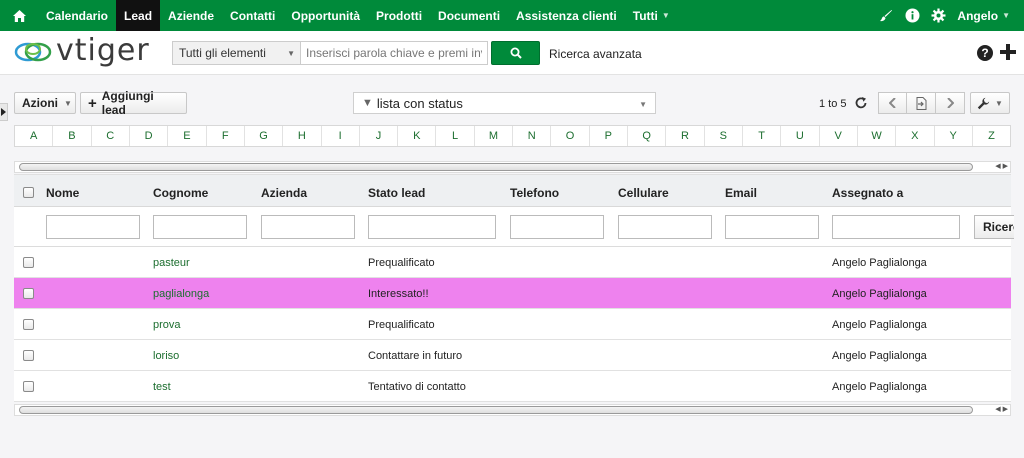 The width and height of the screenshot is (1024, 458). I want to click on alpha-letter-h: H, so click(302, 136).